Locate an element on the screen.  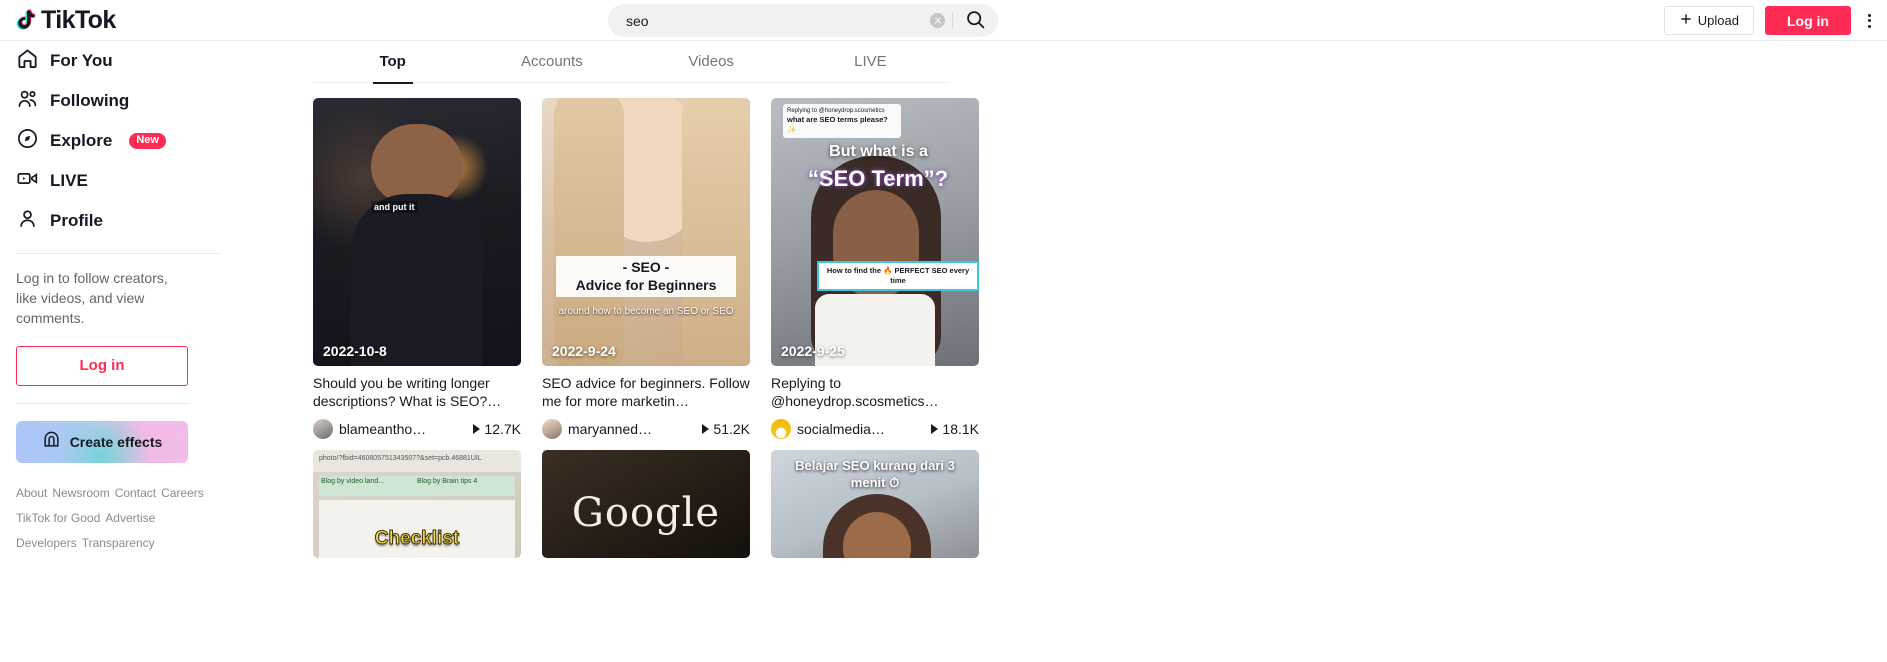
sidebar-item-for-you: For You is located at coordinates (116, 61).